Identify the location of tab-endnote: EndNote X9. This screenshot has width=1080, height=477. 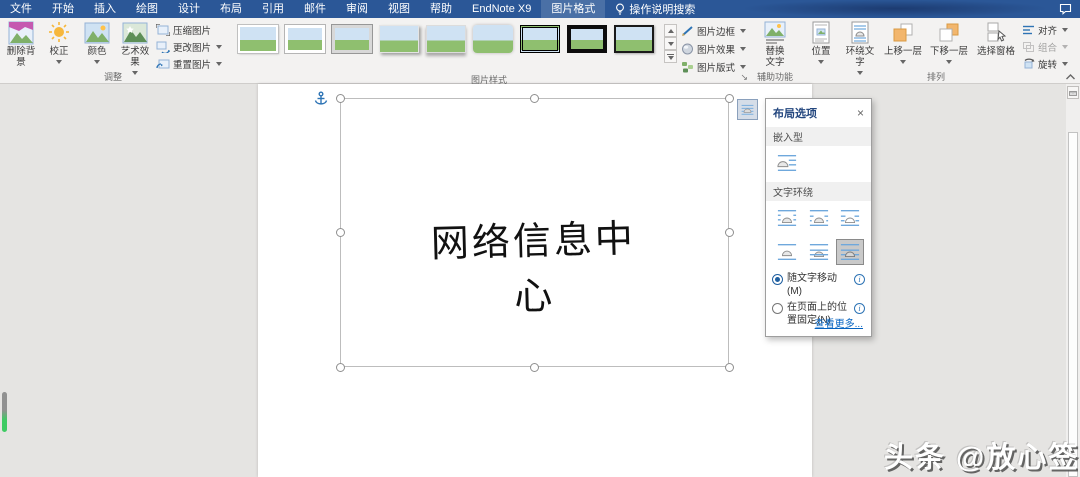
(501, 9).